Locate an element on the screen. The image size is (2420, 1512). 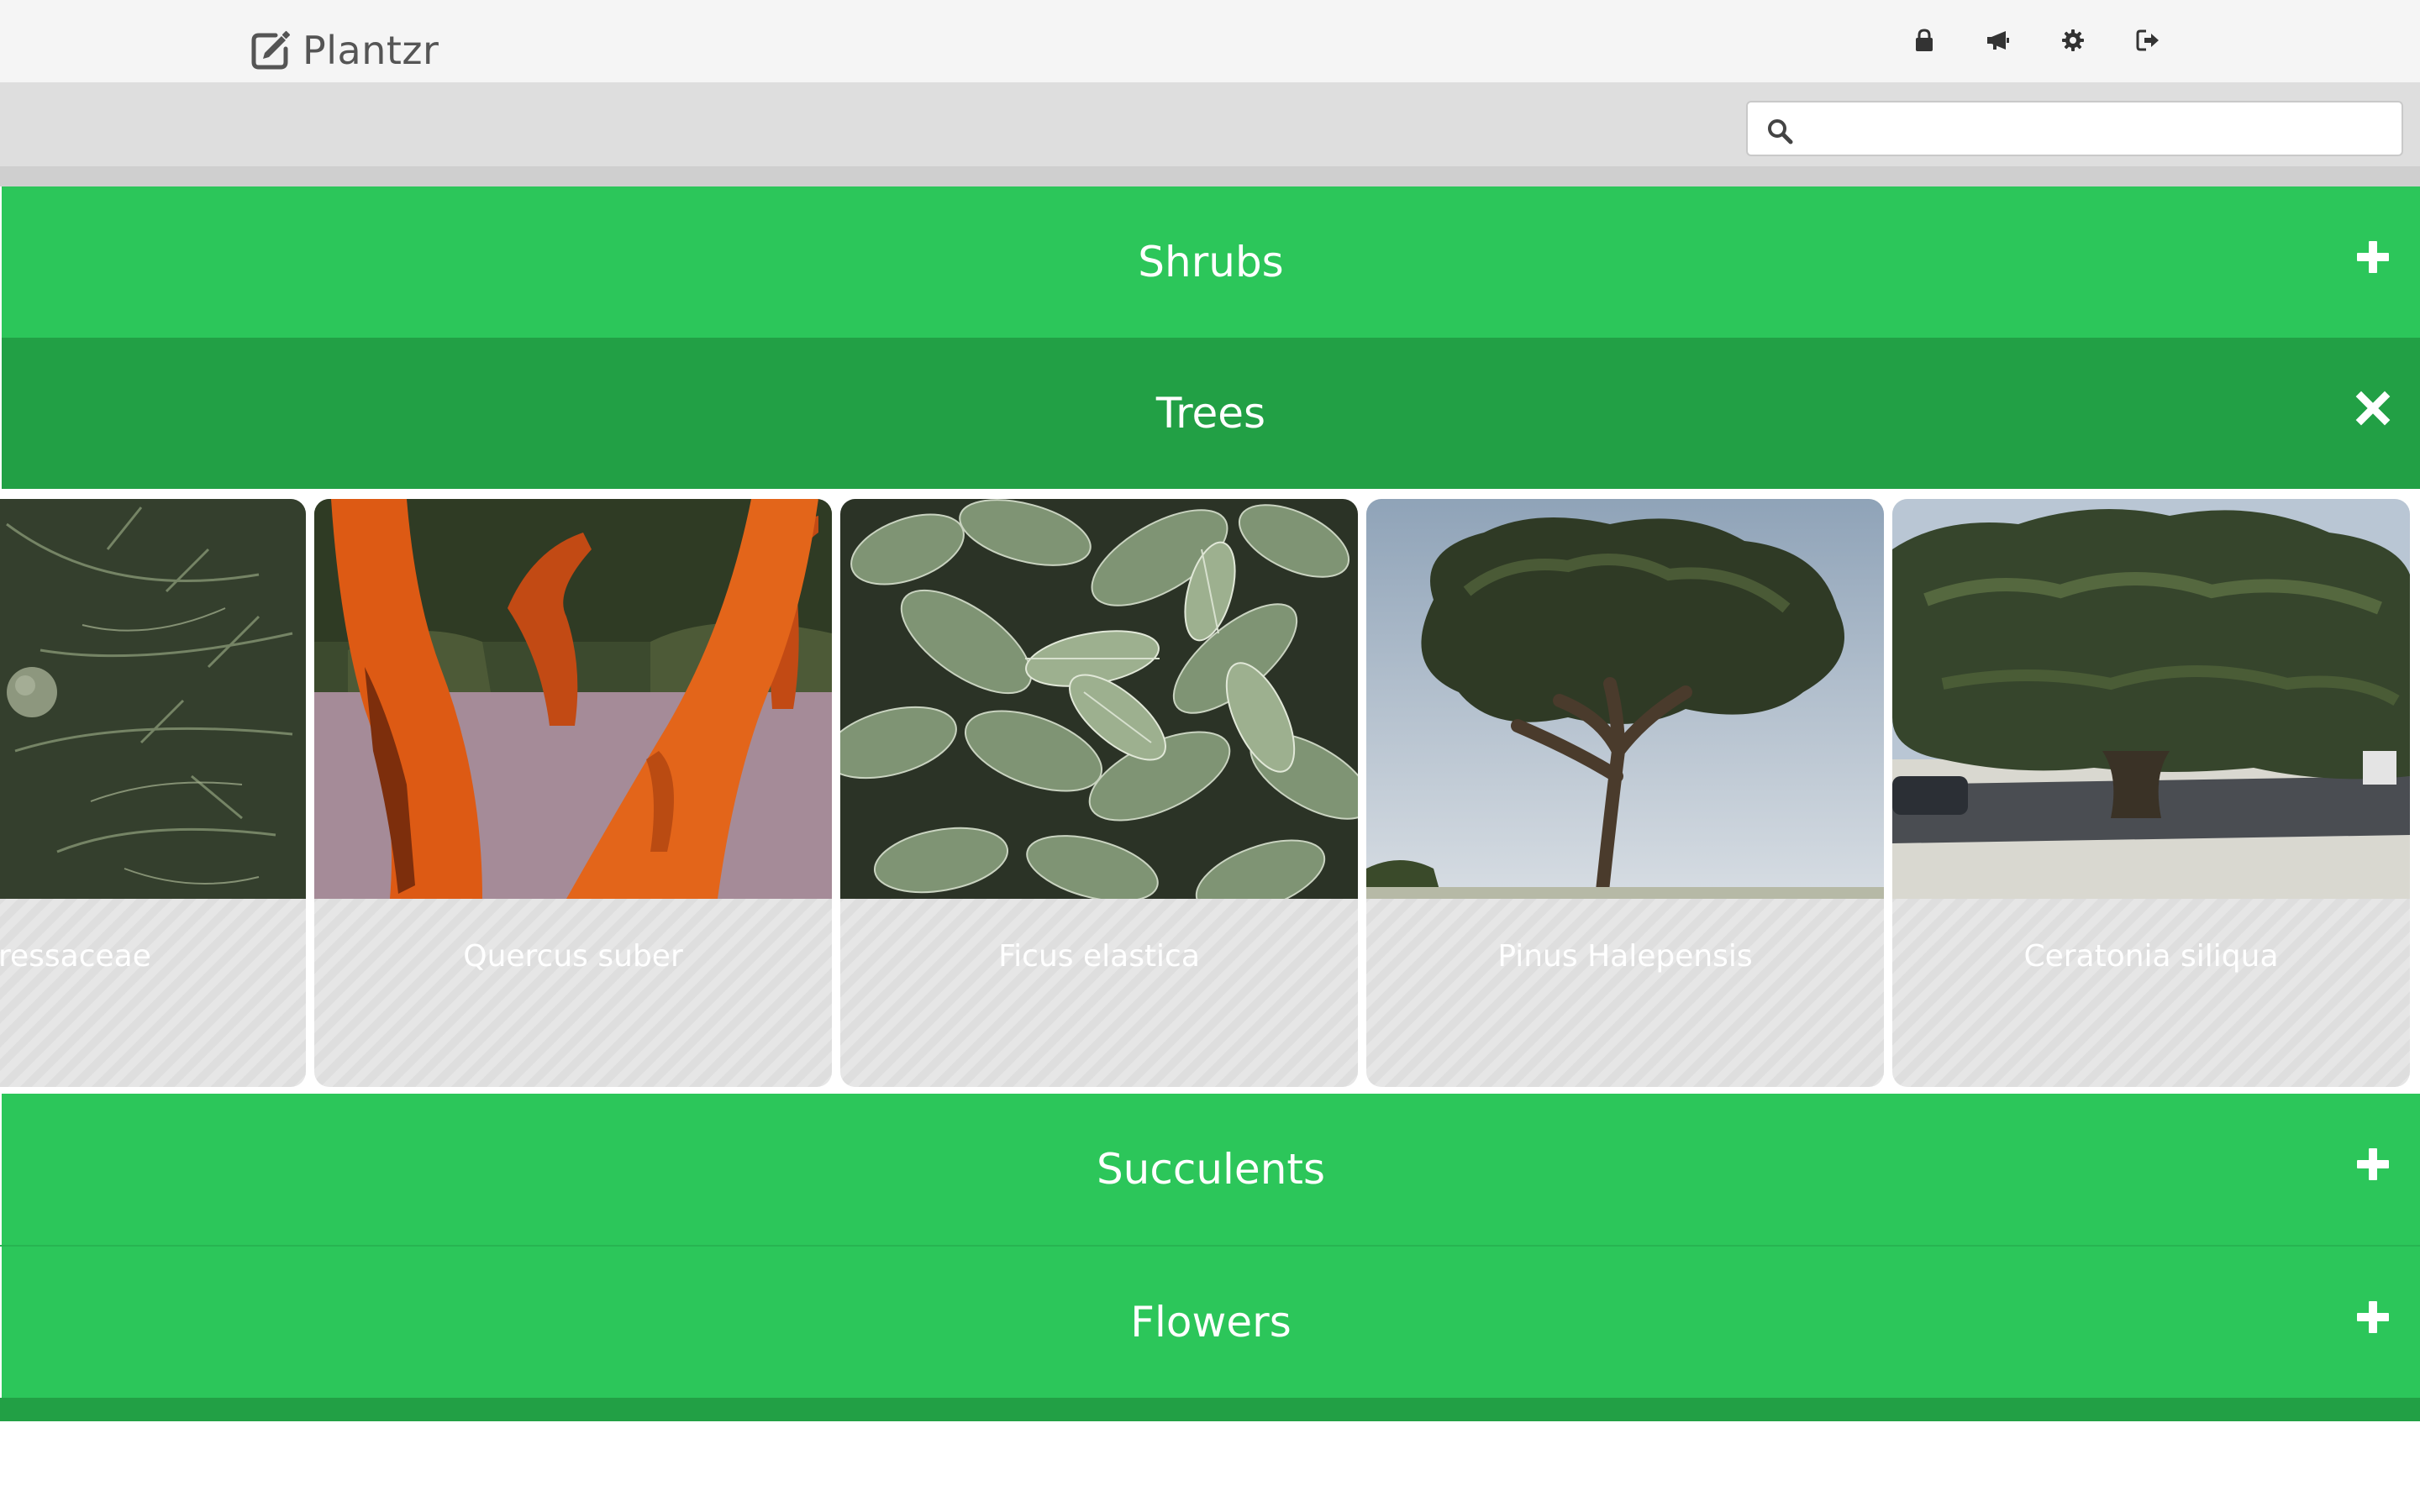
category-title: Succulents is located at coordinates (1211, 1169).